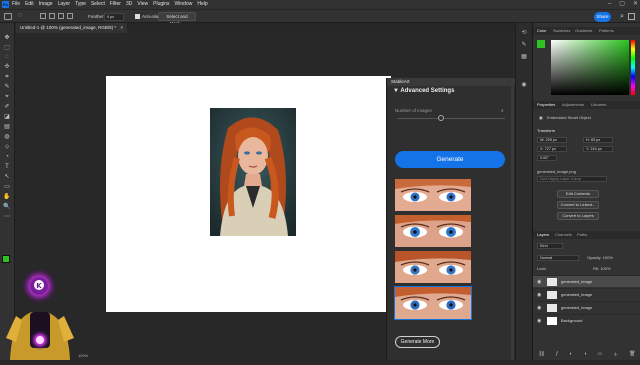 This screenshot has height=365, width=640. Describe the element at coordinates (161, 4) in the screenshot. I see `menu-item-plugins: Plugins` at that location.